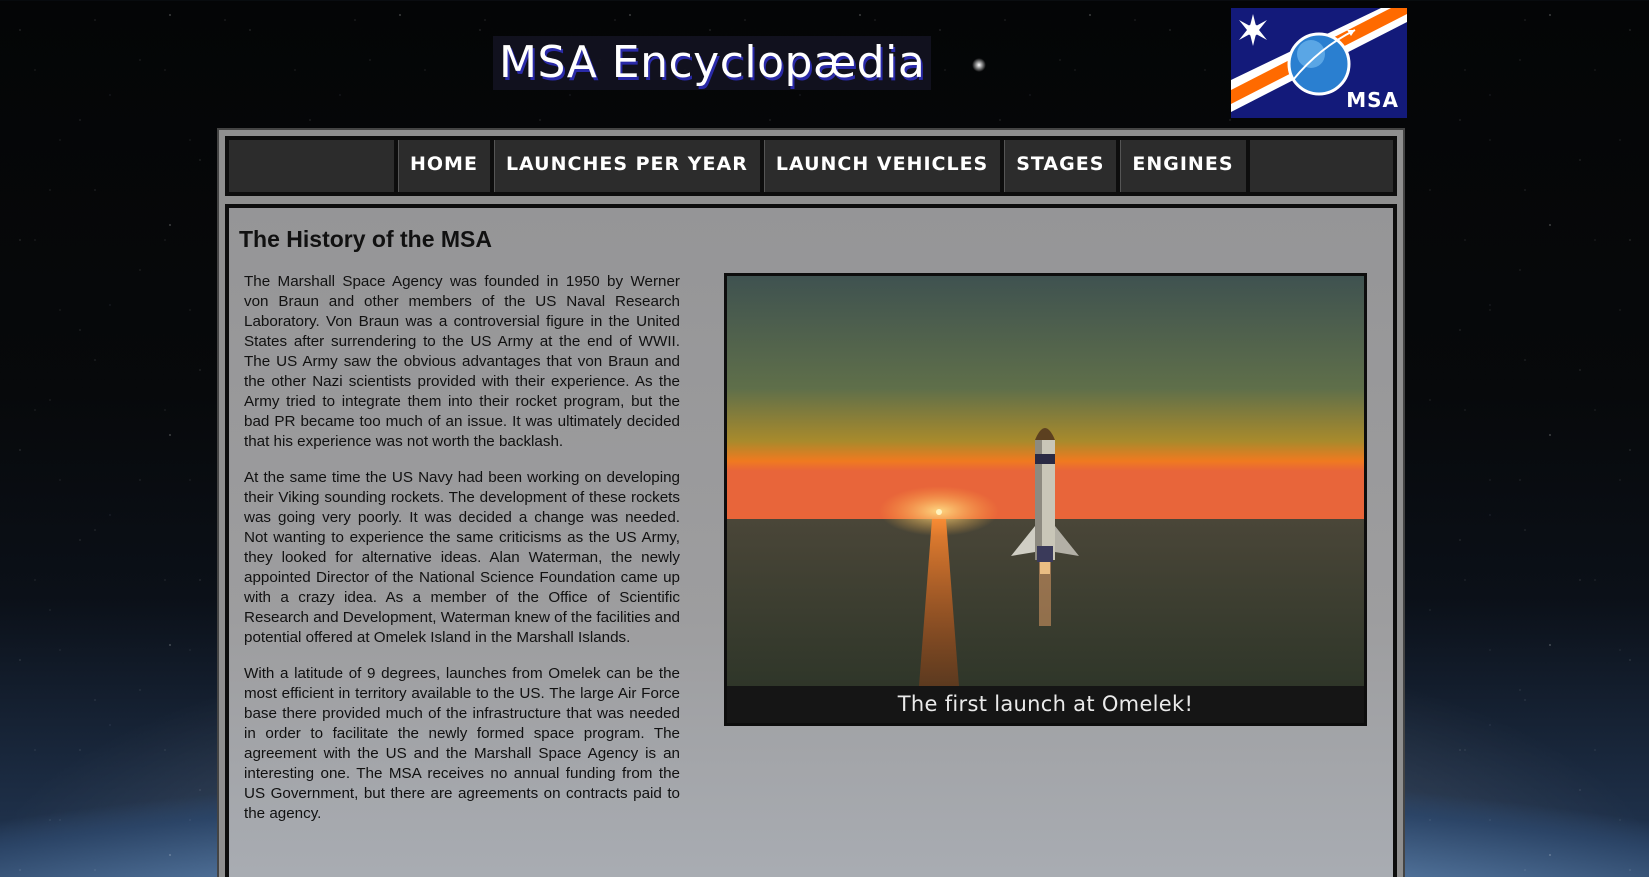 This screenshot has height=877, width=1649. What do you see at coordinates (979, 65) in the screenshot?
I see `bright-star` at bounding box center [979, 65].